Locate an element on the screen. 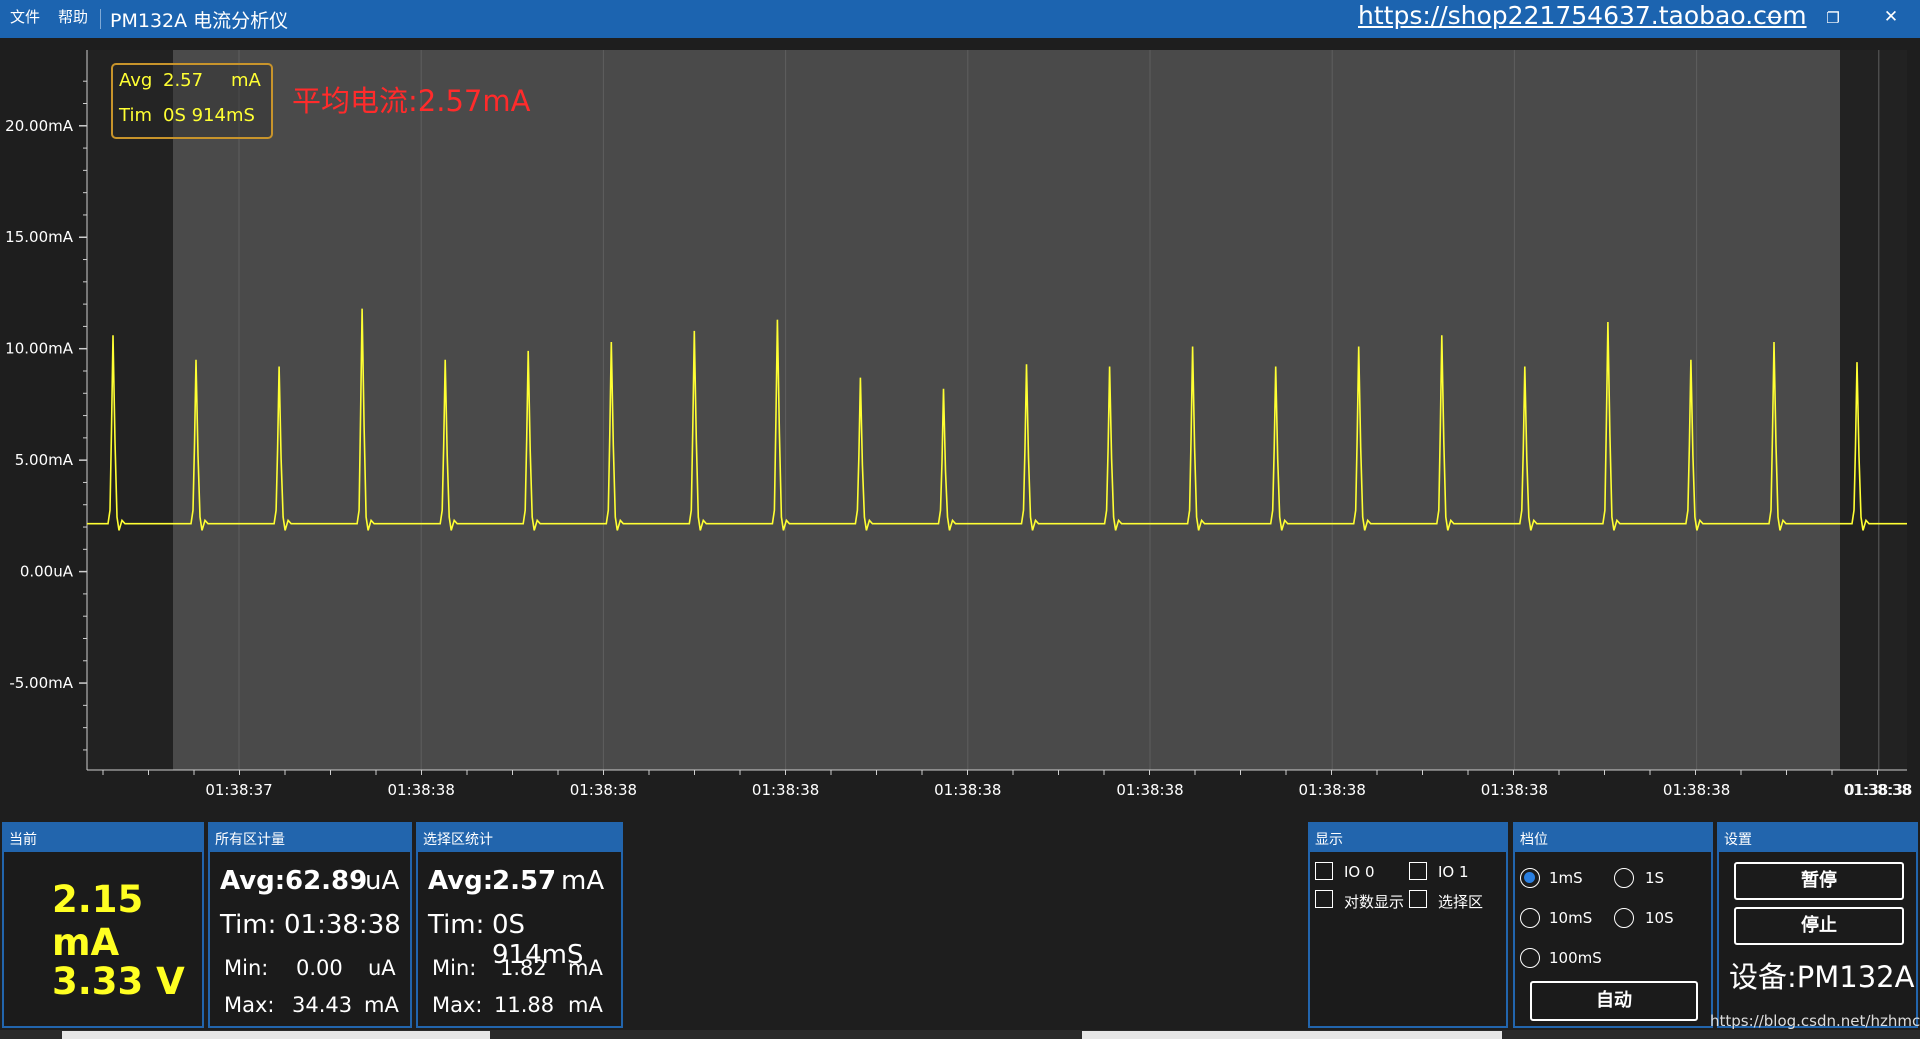 This screenshot has height=1039, width=1920. y-tick-label: 0.00uA is located at coordinates (47, 572).